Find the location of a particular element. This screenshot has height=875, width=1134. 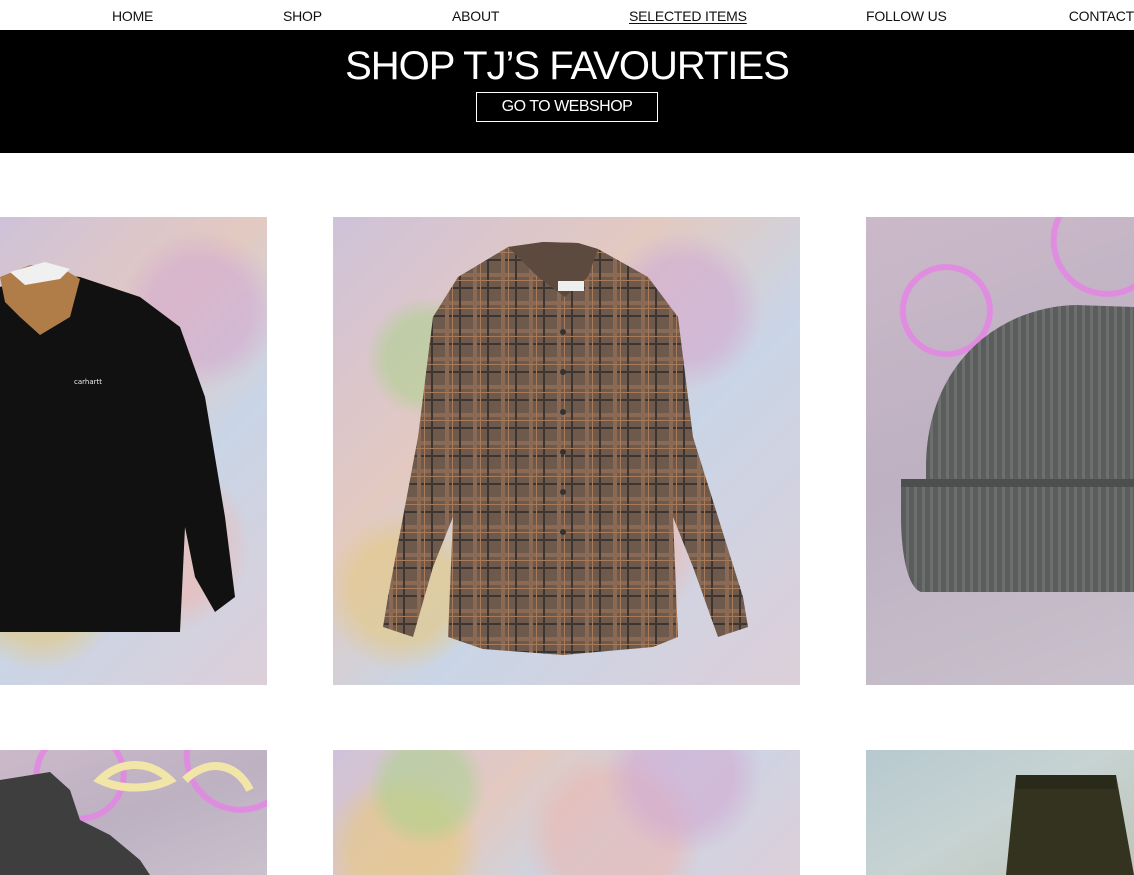

nav-follow-us: FOLLOW US is located at coordinates (906, 16).